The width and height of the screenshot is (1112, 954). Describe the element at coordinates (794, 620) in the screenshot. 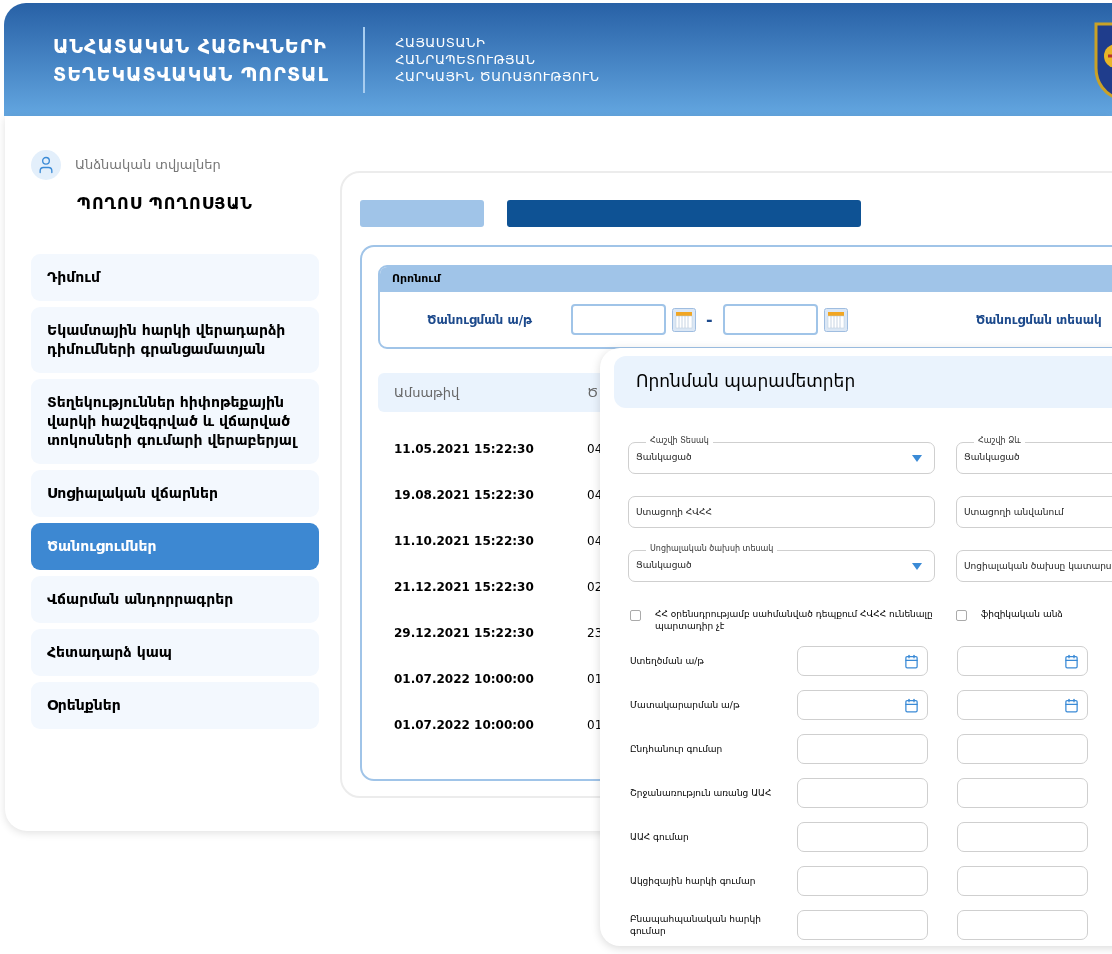

I see `checkbox-label: ՀՀ օրենսդրությամբ սահմանված դեպքում ՀՎՀՀ ունենալը պարտադիր չէ` at that location.